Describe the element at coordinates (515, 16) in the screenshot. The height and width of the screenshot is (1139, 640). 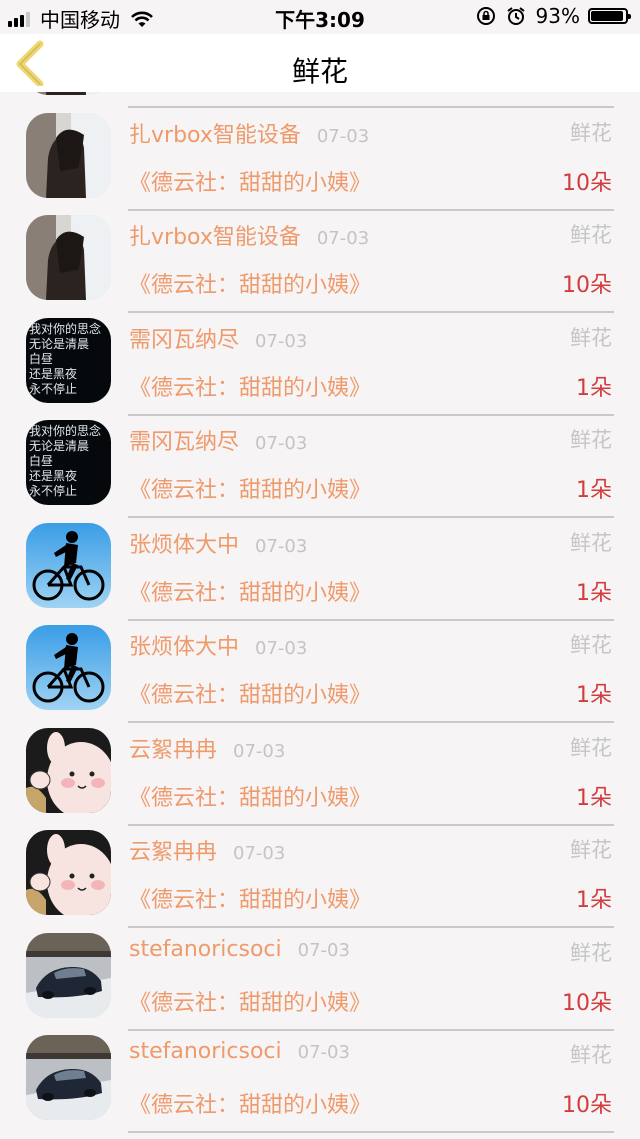
I see `alarm-icon` at that location.